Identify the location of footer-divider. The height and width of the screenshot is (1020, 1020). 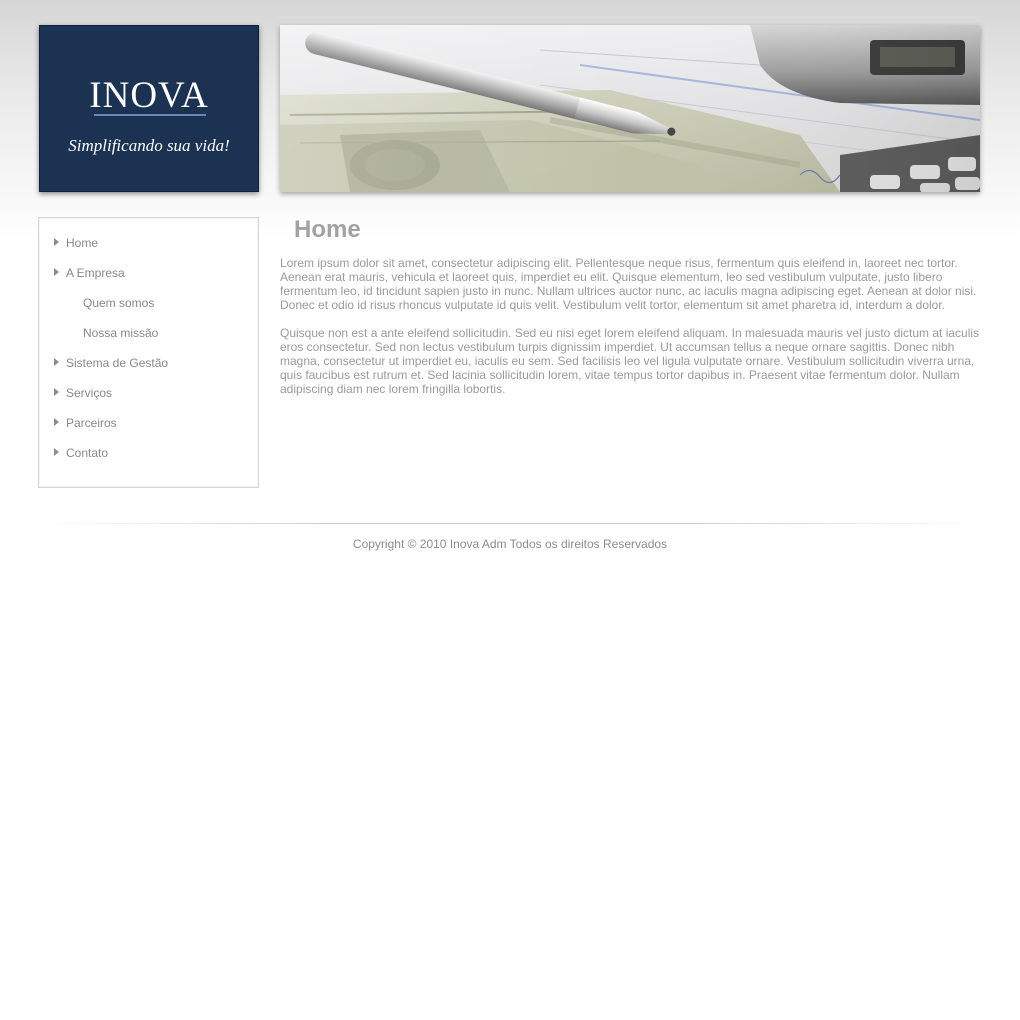
(510, 523).